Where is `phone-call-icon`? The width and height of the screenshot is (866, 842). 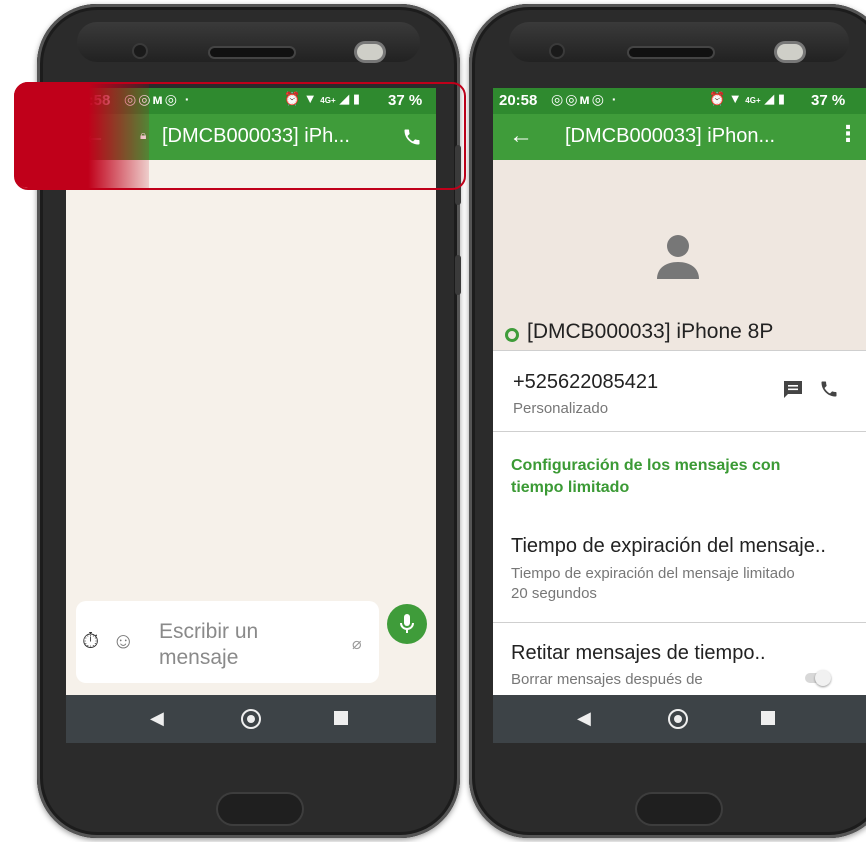 phone-call-icon is located at coordinates (829, 389).